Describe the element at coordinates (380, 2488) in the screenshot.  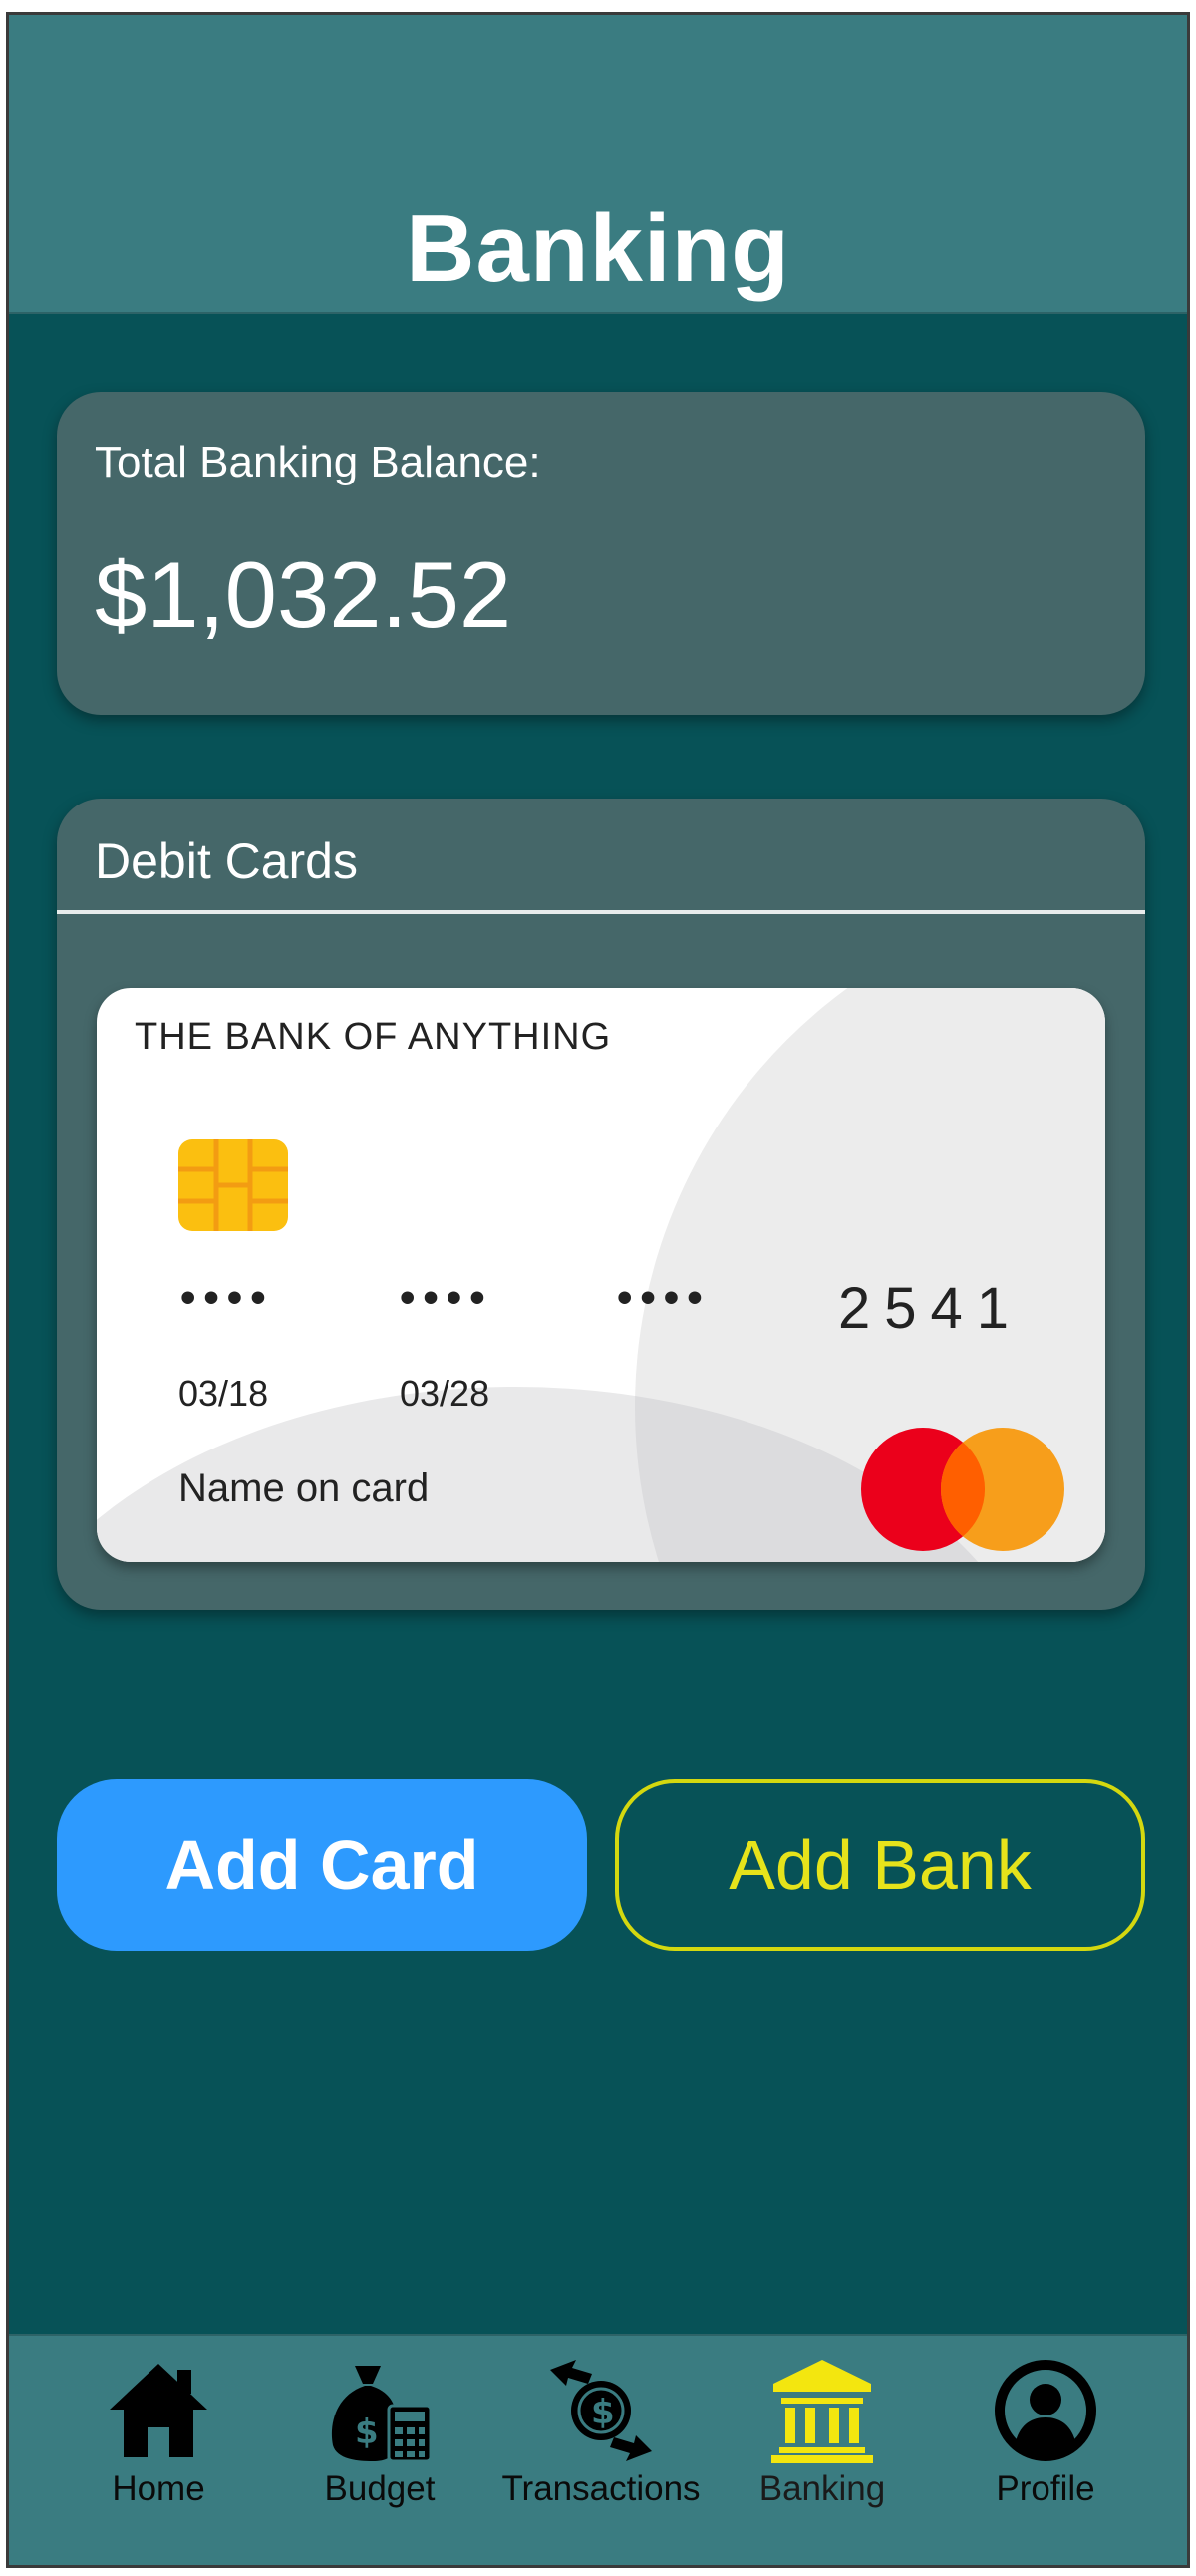
I see `nav-label-budget: Budget` at that location.